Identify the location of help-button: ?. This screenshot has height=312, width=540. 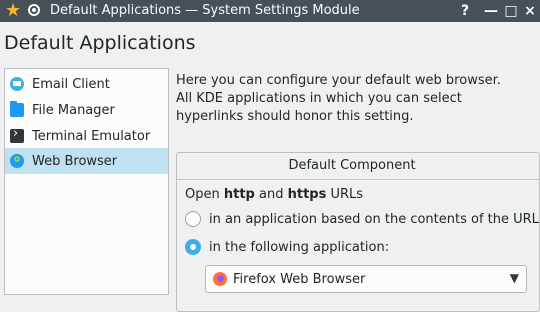
(465, 11).